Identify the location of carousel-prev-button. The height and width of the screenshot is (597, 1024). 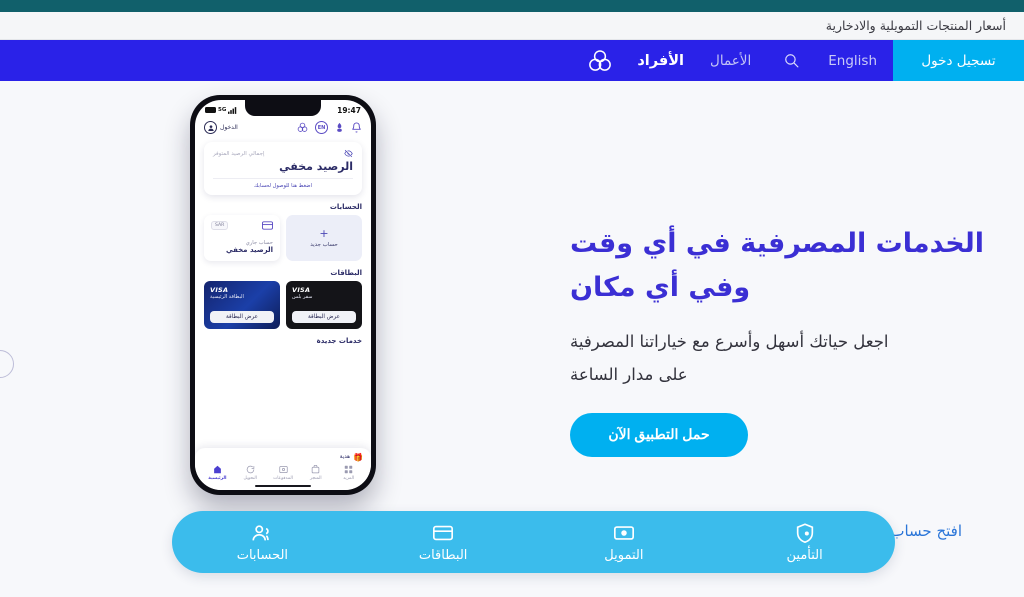
(7, 364).